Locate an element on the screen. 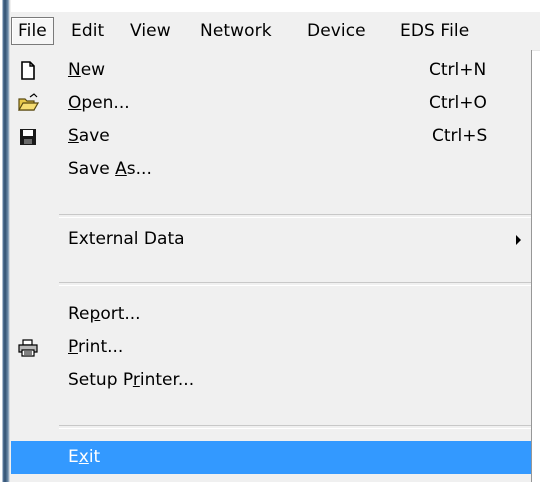 Image resolution: width=540 pixels, height=482 pixels. menu-device: Device is located at coordinates (336, 31).